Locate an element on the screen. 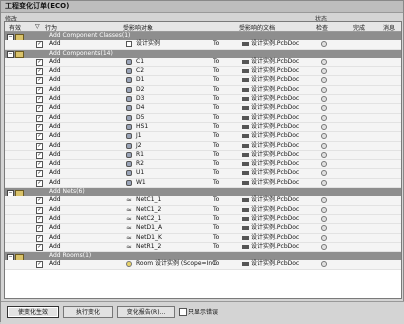  group-label: Add Component Classes(1) is located at coordinates (90, 35).